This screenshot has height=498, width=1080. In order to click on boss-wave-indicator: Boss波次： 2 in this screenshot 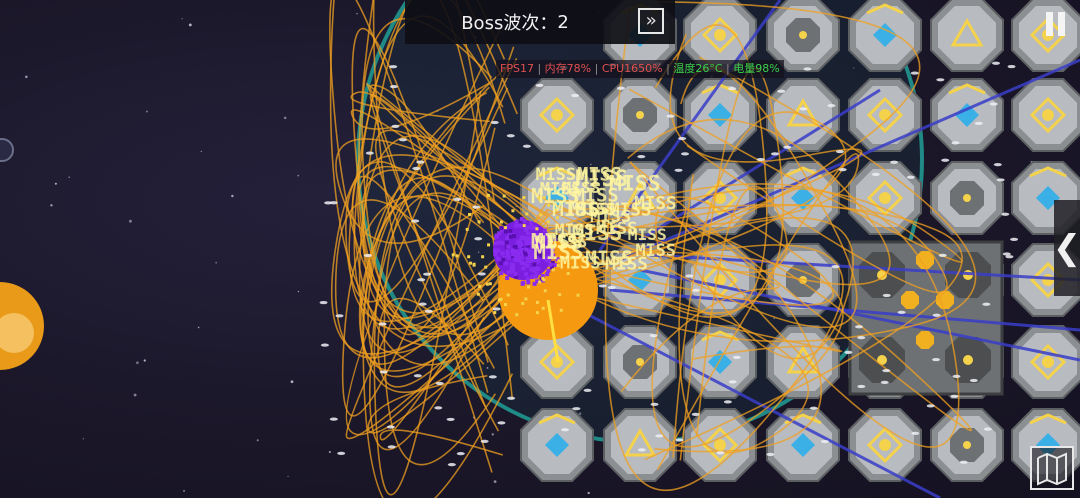, I will do `click(515, 22)`.